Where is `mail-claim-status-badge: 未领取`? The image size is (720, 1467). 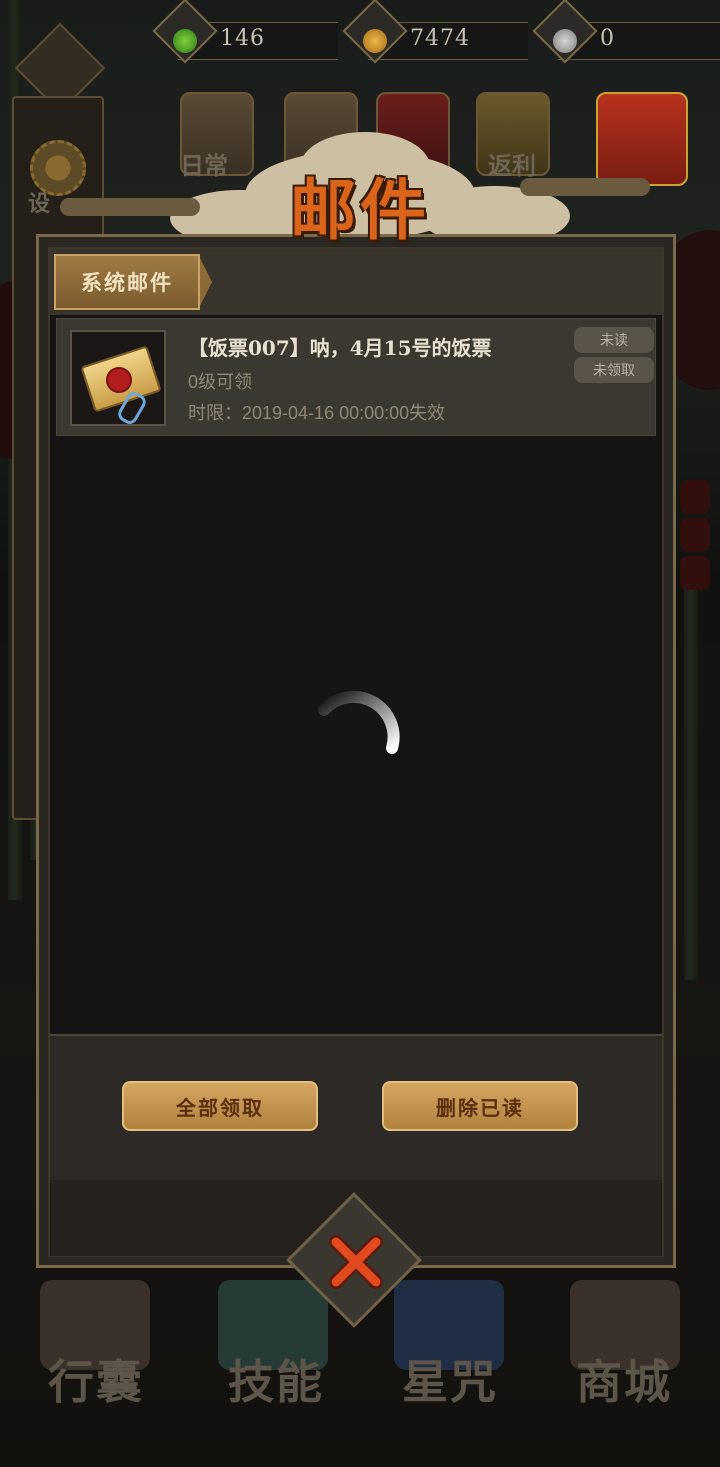 mail-claim-status-badge: 未领取 is located at coordinates (614, 370).